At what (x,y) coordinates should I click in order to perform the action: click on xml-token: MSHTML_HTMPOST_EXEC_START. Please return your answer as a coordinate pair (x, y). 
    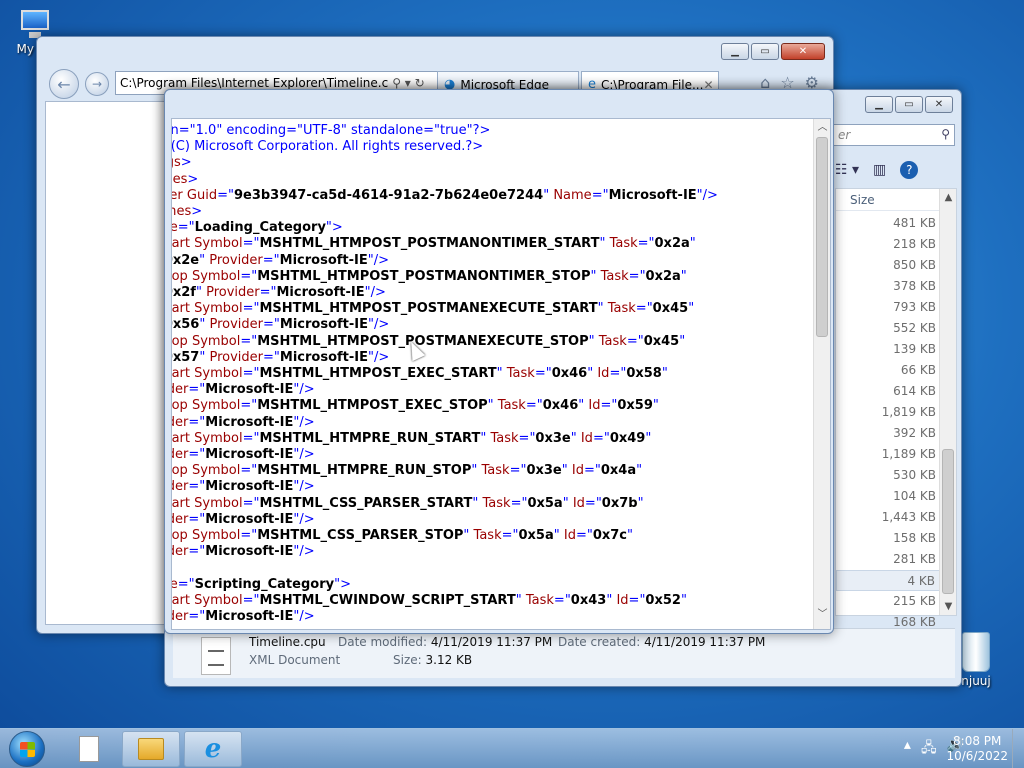
    Looking at the image, I should click on (378, 374).